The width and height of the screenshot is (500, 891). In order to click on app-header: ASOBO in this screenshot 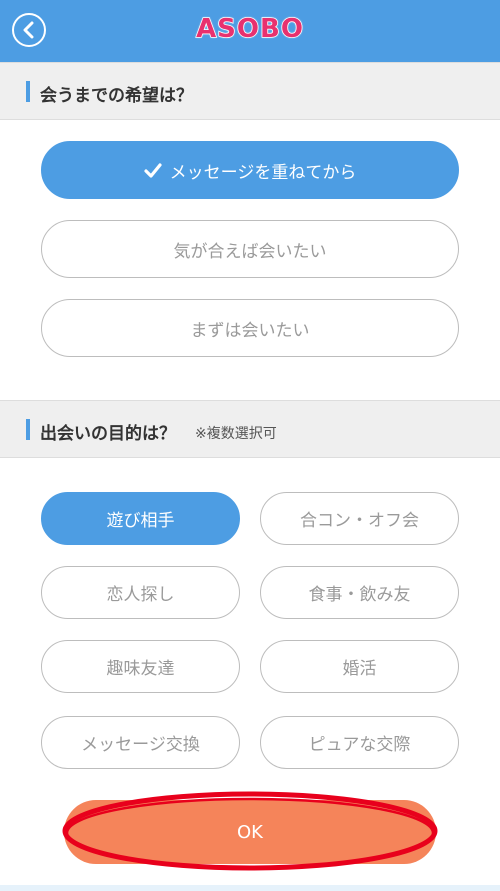, I will do `click(250, 31)`.